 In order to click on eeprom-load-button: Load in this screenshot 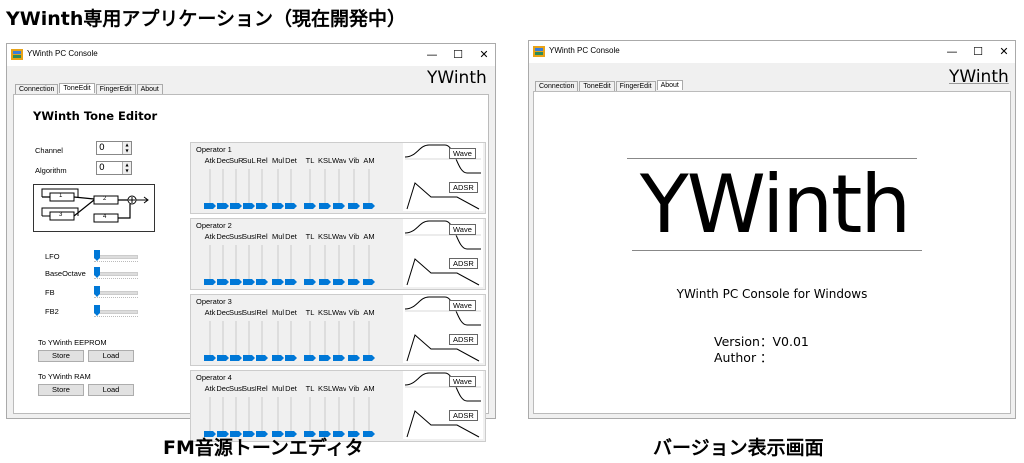, I will do `click(111, 356)`.